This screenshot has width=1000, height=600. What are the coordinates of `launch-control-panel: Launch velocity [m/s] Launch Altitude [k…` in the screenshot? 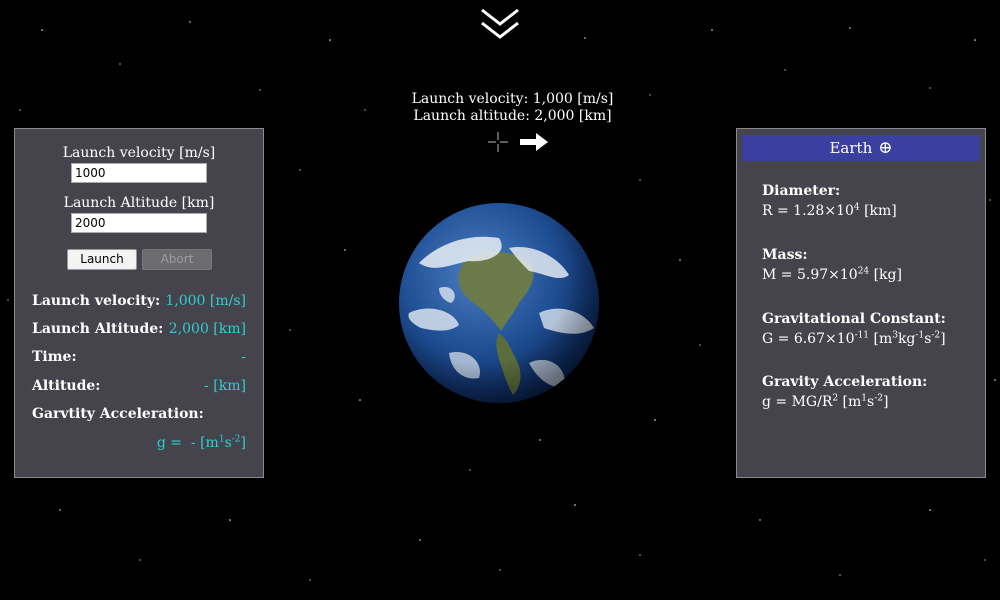 It's located at (139, 303).